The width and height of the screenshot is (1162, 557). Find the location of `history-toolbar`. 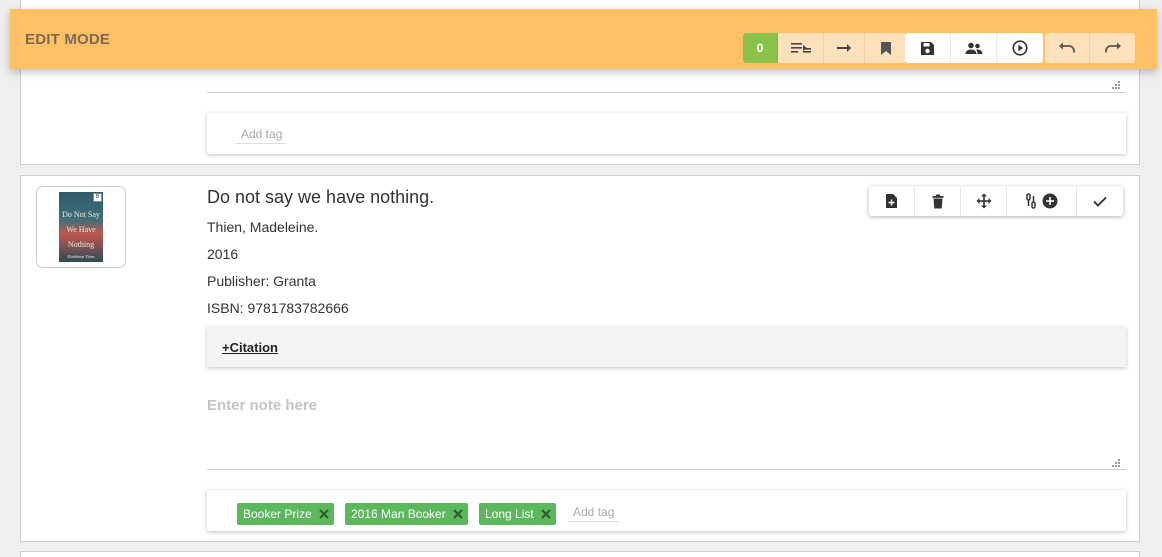

history-toolbar is located at coordinates (1090, 48).